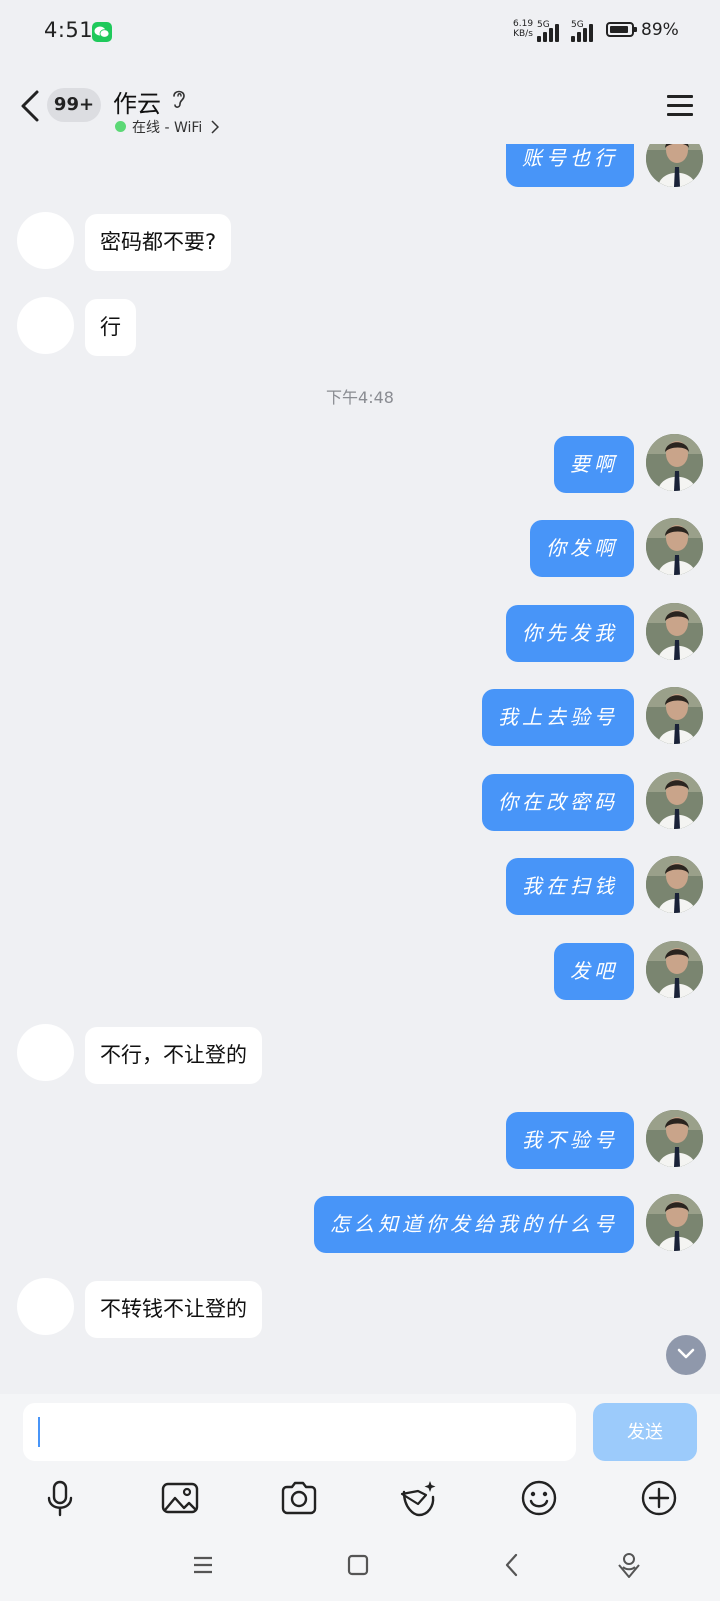 The width and height of the screenshot is (720, 1601). Describe the element at coordinates (74, 105) in the screenshot. I see `unread-count-badge: 99+` at that location.